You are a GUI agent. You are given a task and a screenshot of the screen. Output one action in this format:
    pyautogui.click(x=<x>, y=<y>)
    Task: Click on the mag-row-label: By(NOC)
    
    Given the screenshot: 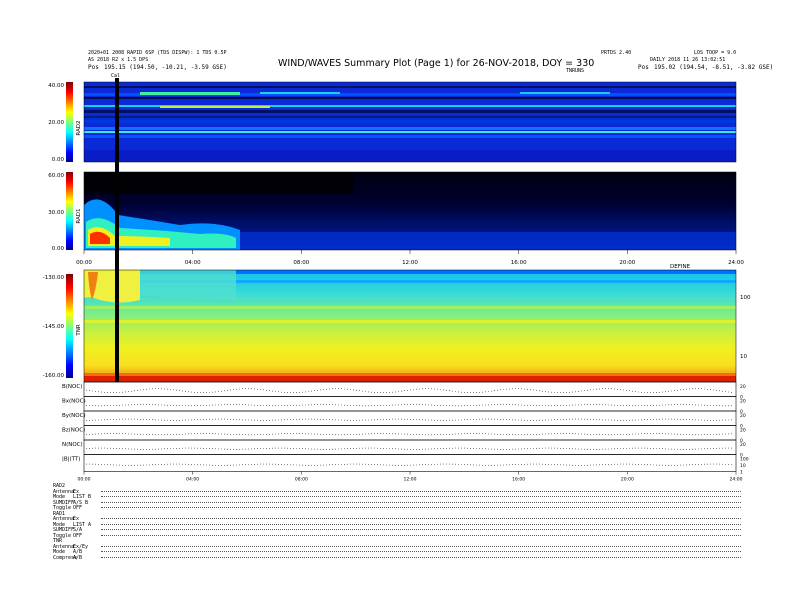 What is the action you would take?
    pyautogui.click(x=74, y=416)
    